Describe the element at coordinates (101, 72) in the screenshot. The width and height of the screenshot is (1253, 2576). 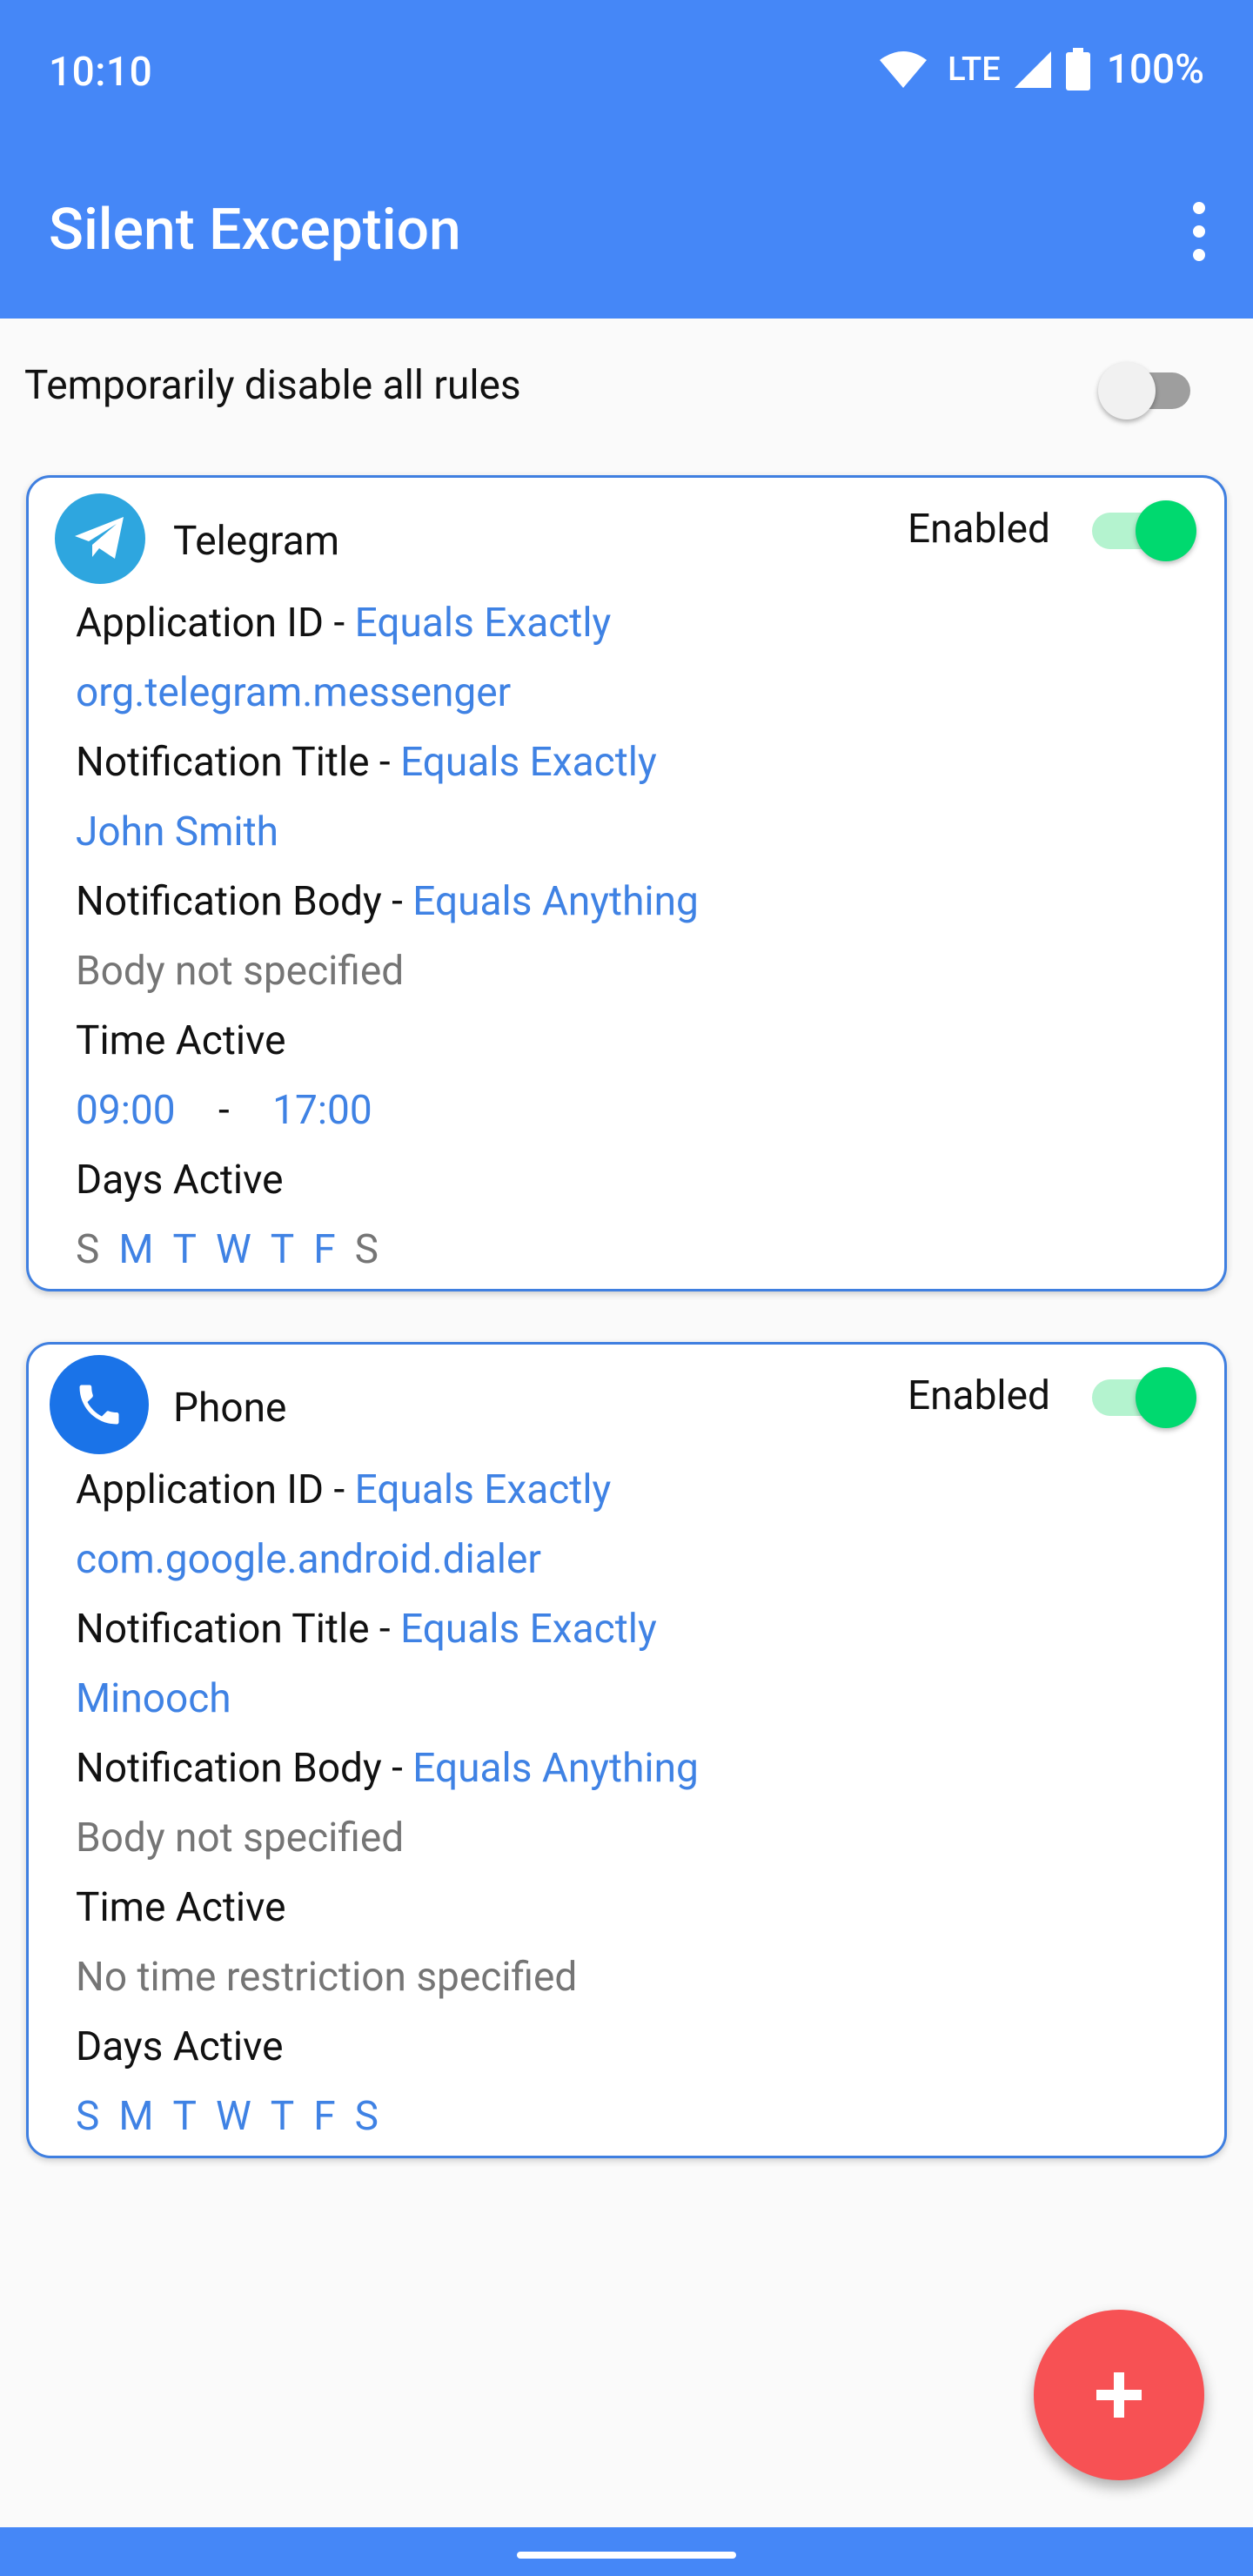
I see `status-time: 10:10` at that location.